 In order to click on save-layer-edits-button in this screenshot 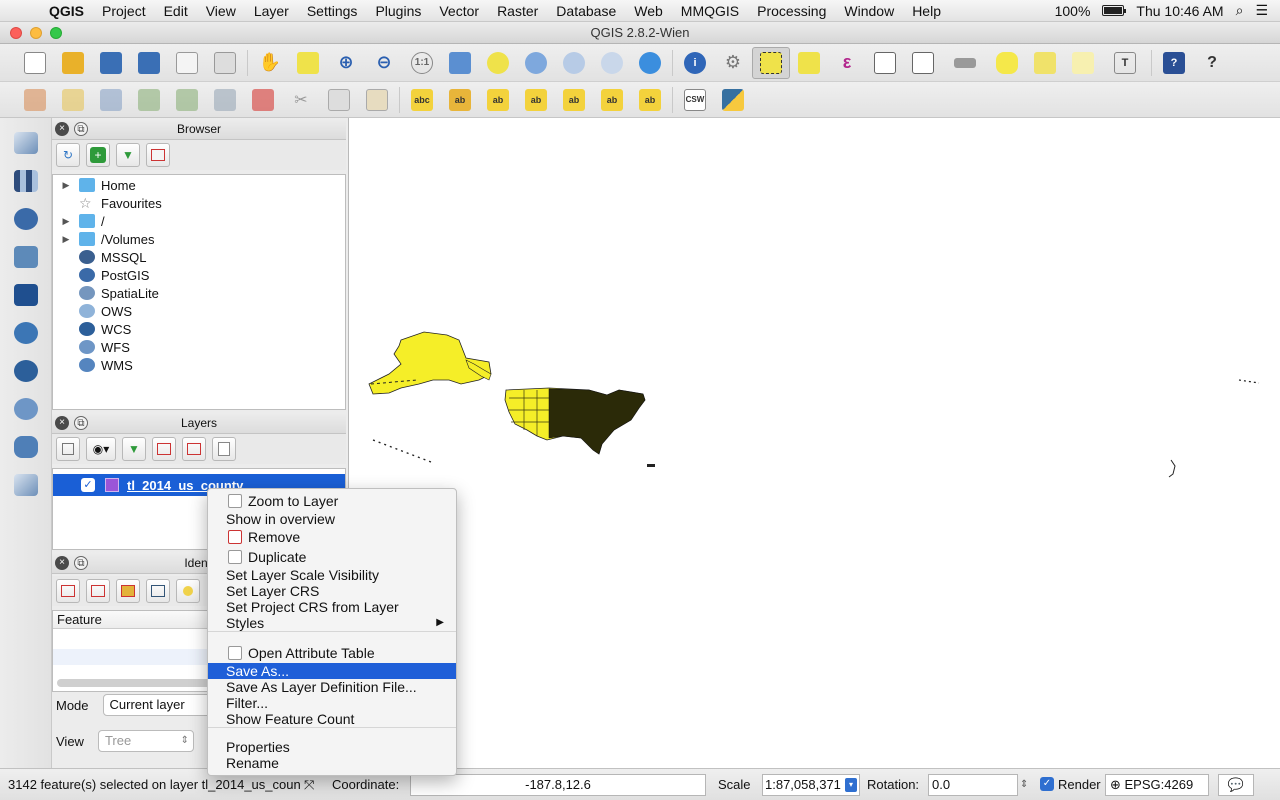, I will do `click(111, 100)`.